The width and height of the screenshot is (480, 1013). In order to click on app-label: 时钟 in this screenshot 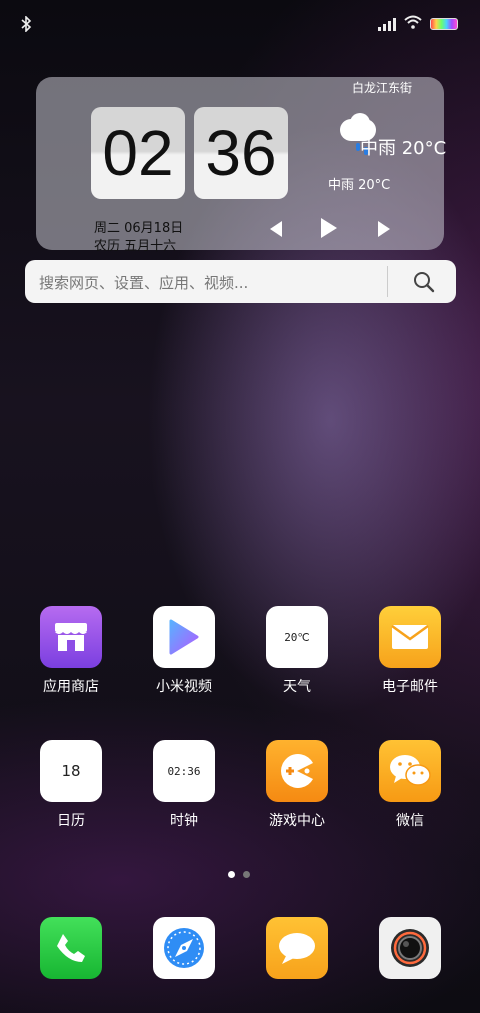, I will do `click(184, 821)`.